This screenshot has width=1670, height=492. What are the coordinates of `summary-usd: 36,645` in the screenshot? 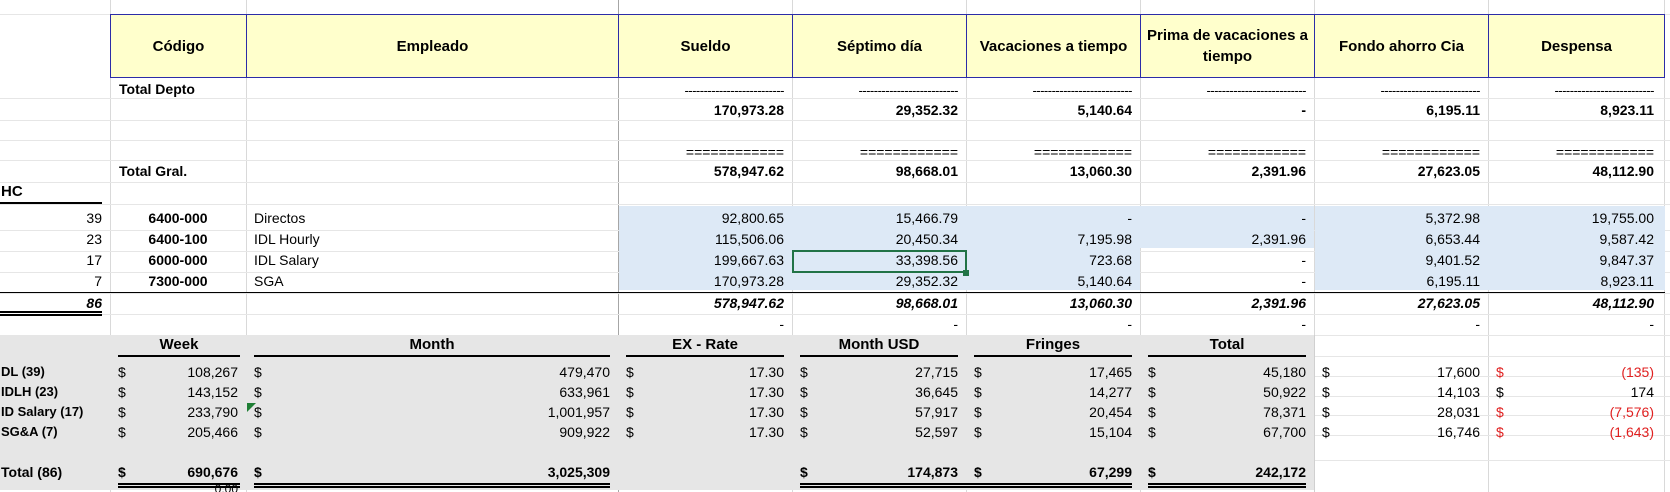 It's located at (886, 392).